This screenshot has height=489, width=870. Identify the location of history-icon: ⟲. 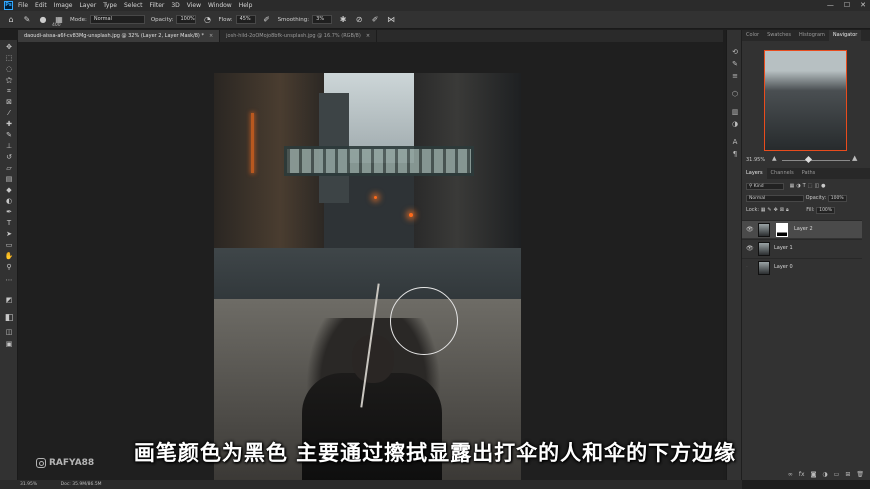
(735, 52).